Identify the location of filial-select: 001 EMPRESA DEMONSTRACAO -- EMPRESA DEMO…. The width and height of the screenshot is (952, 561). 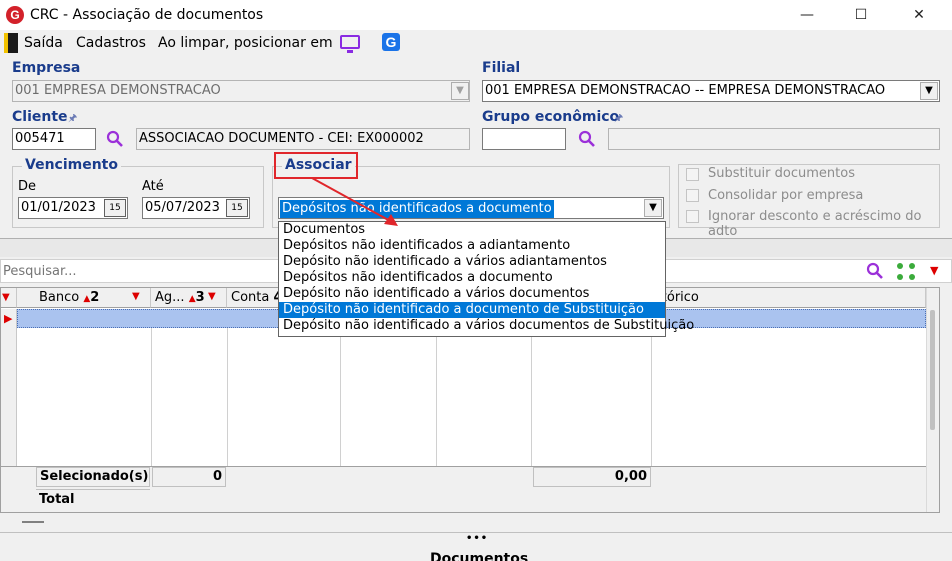
(711, 91).